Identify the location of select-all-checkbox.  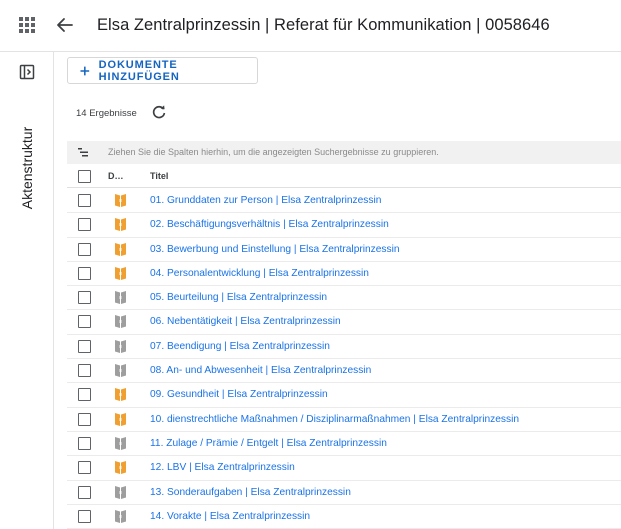
(84, 176).